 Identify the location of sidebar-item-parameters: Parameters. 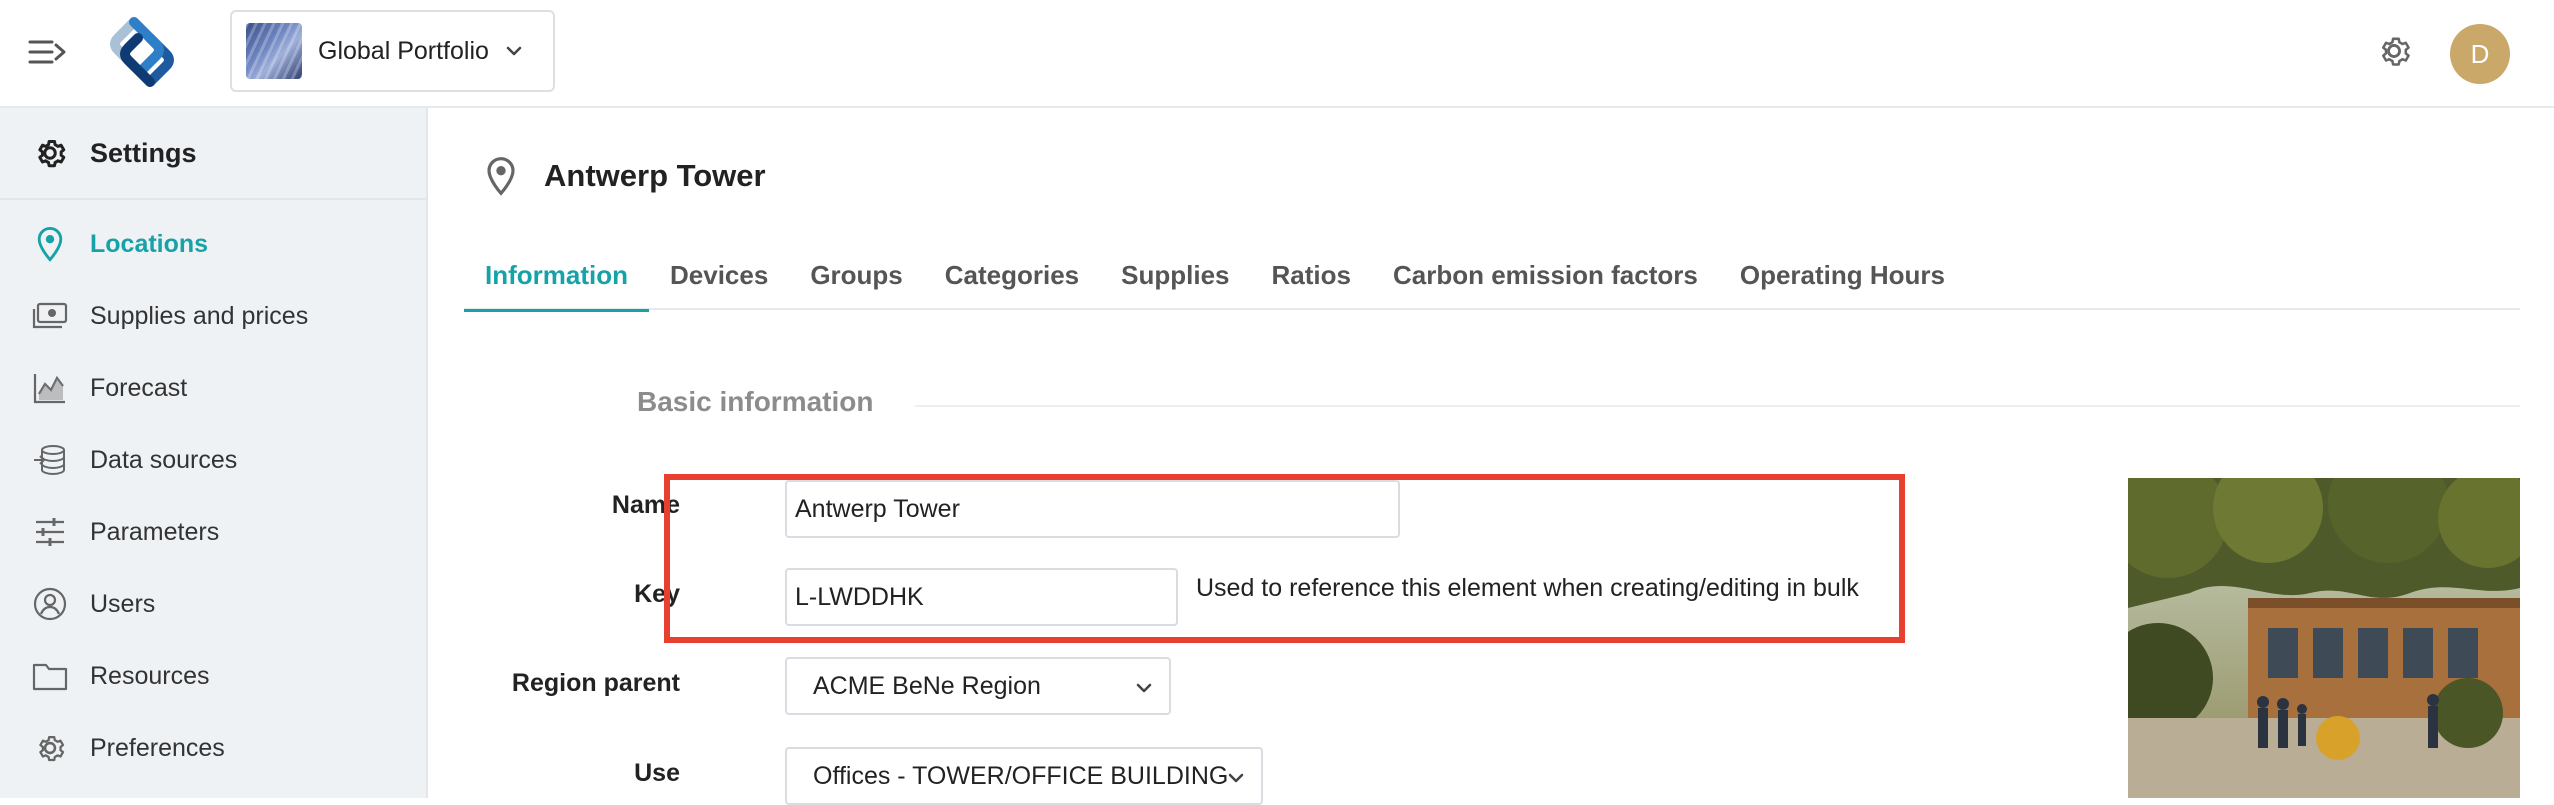
(213, 532).